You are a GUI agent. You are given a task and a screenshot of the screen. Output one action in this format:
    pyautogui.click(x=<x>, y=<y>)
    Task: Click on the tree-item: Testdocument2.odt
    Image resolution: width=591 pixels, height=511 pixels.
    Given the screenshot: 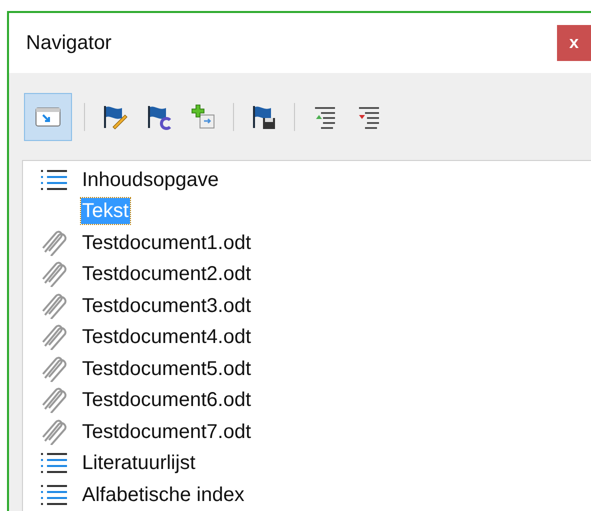 What is the action you would take?
    pyautogui.click(x=166, y=274)
    